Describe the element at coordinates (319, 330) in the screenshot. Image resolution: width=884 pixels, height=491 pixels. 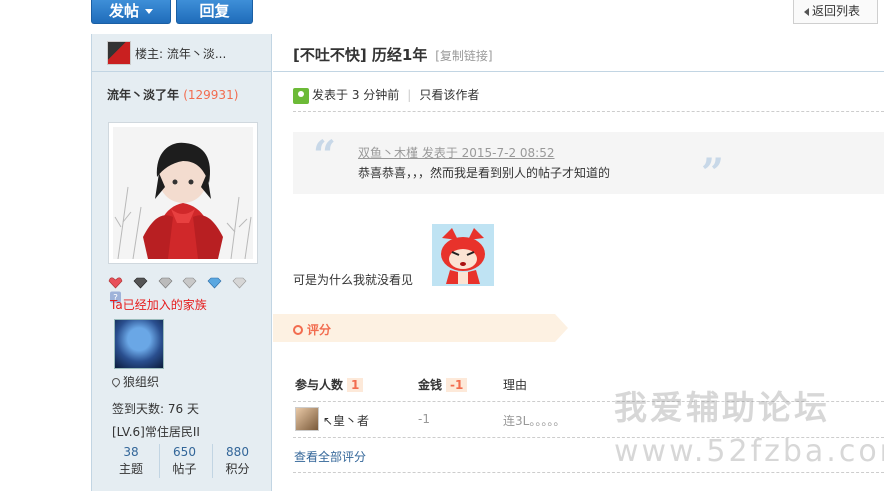
I see `rating-title-text: 评分` at that location.